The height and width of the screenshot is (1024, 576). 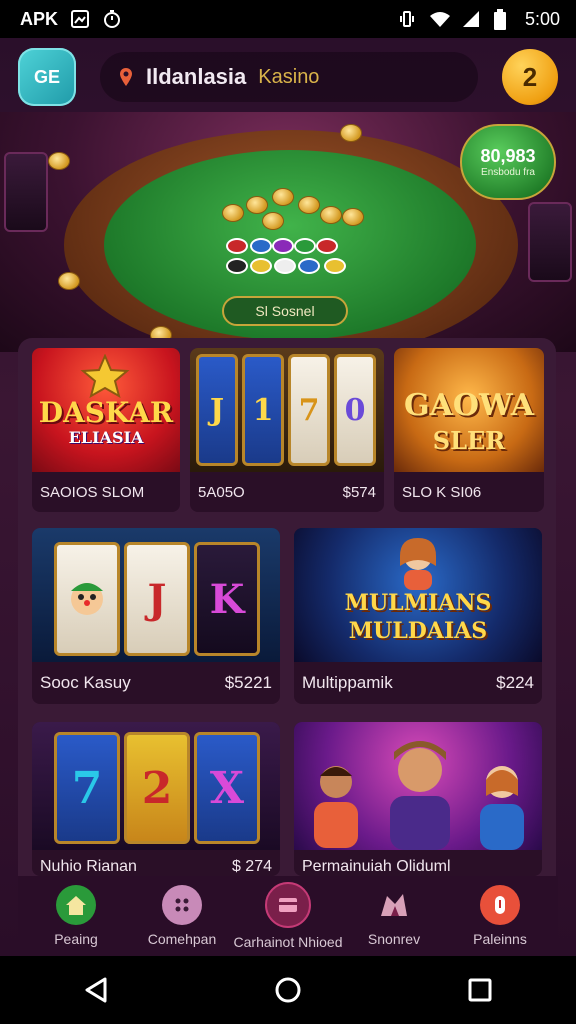 I want to click on game-name: Sooc Kasuy, so click(x=85, y=682).